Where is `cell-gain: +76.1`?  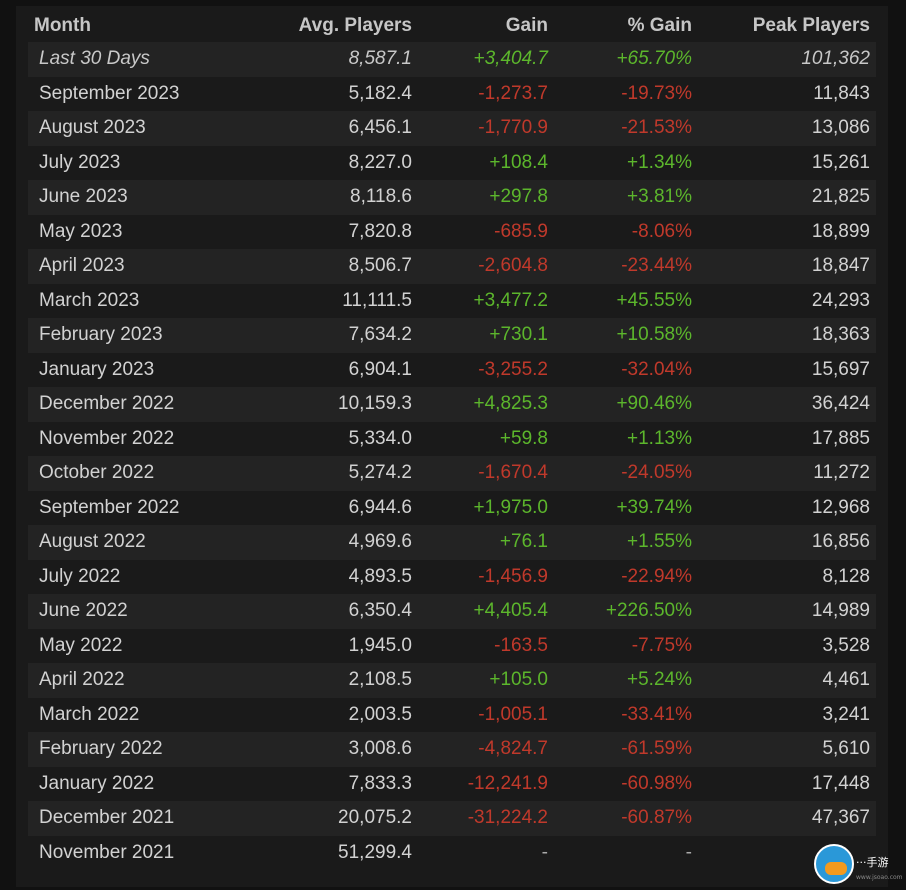
cell-gain: +76.1 is located at coordinates (486, 542).